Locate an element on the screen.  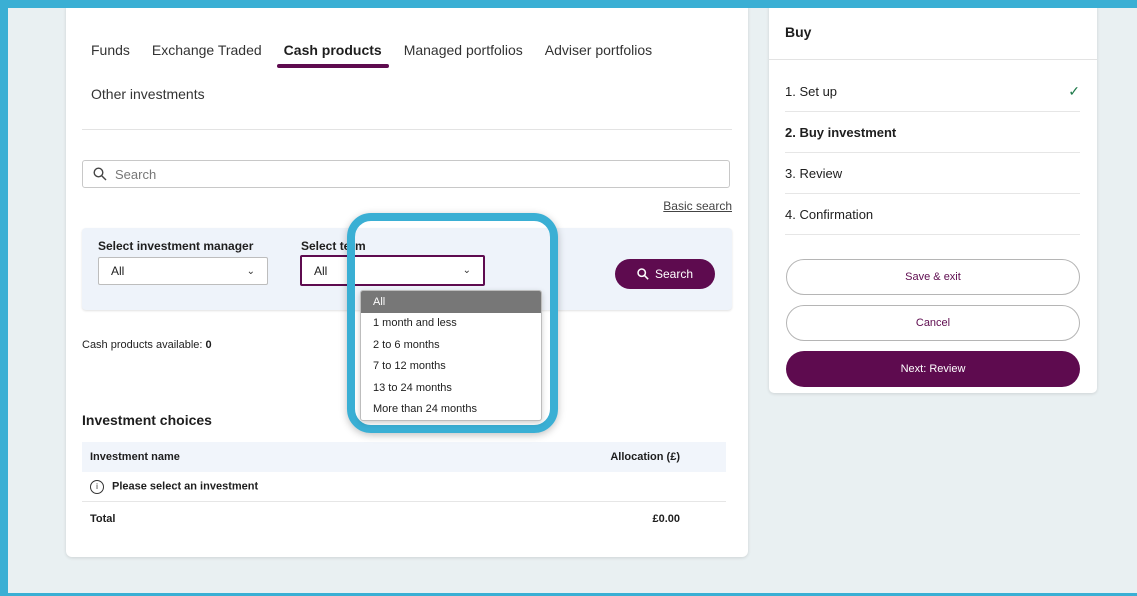
col-allocation: Allocation (£) is located at coordinates (645, 457).